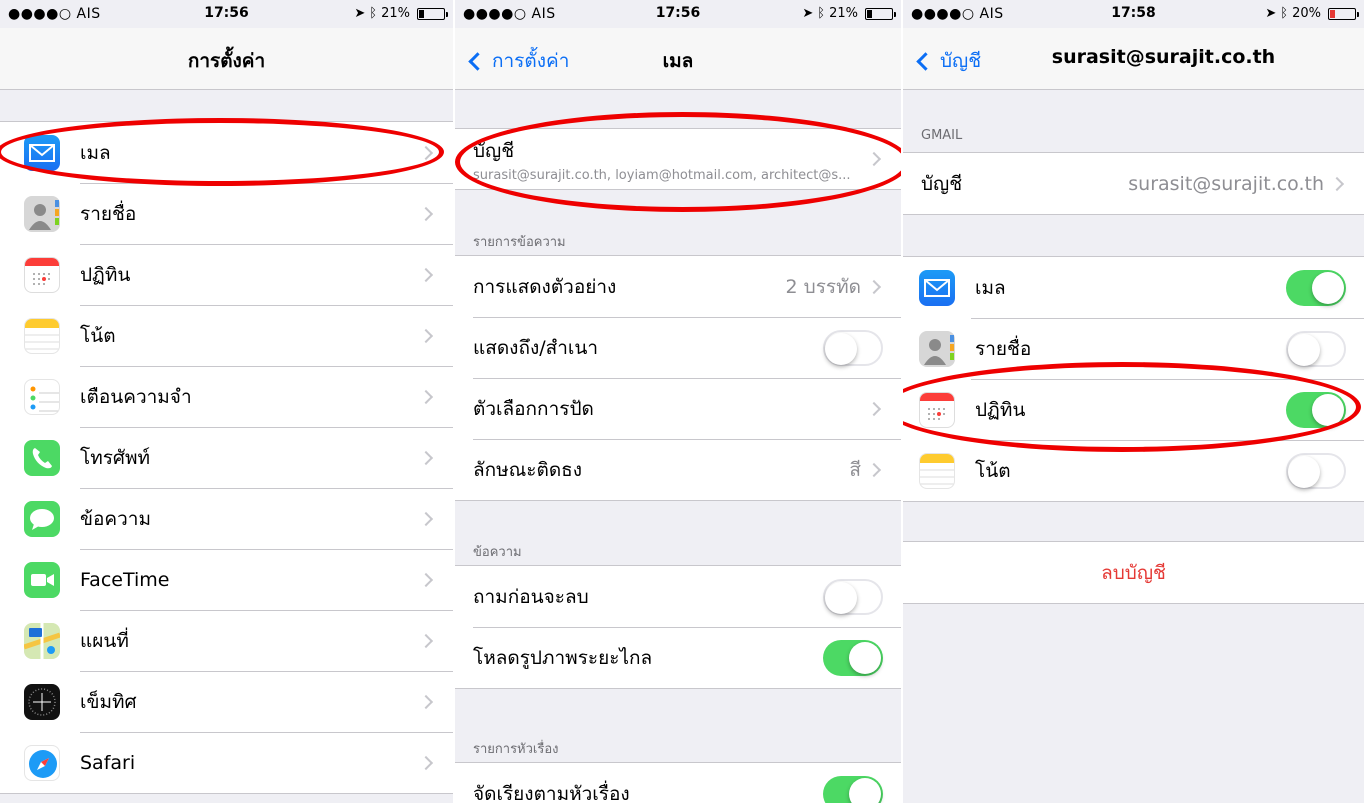 The width and height of the screenshot is (1364, 803). Describe the element at coordinates (226, 640) in the screenshot. I see `settings-item-maps: แผนที่` at that location.